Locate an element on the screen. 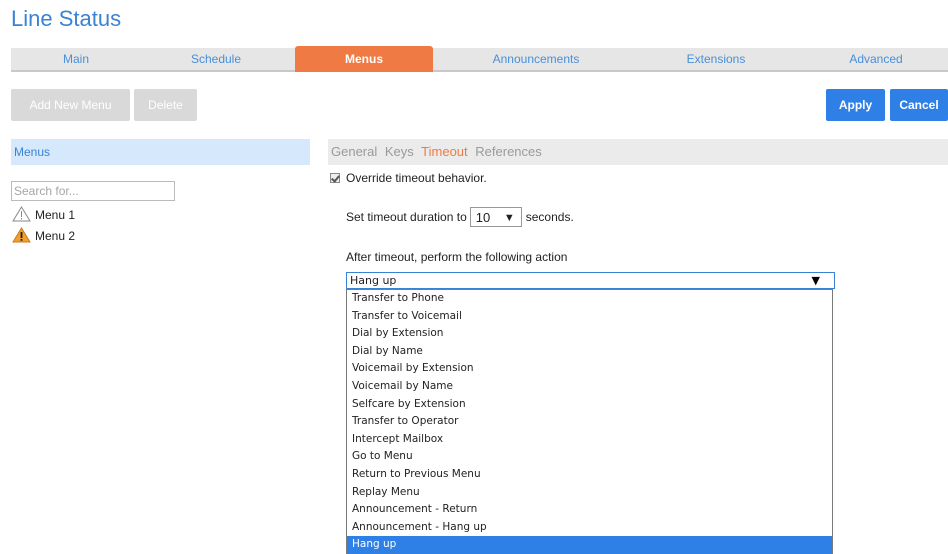 The height and width of the screenshot is (554, 948). timeout-action-value: Hang up is located at coordinates (373, 280).